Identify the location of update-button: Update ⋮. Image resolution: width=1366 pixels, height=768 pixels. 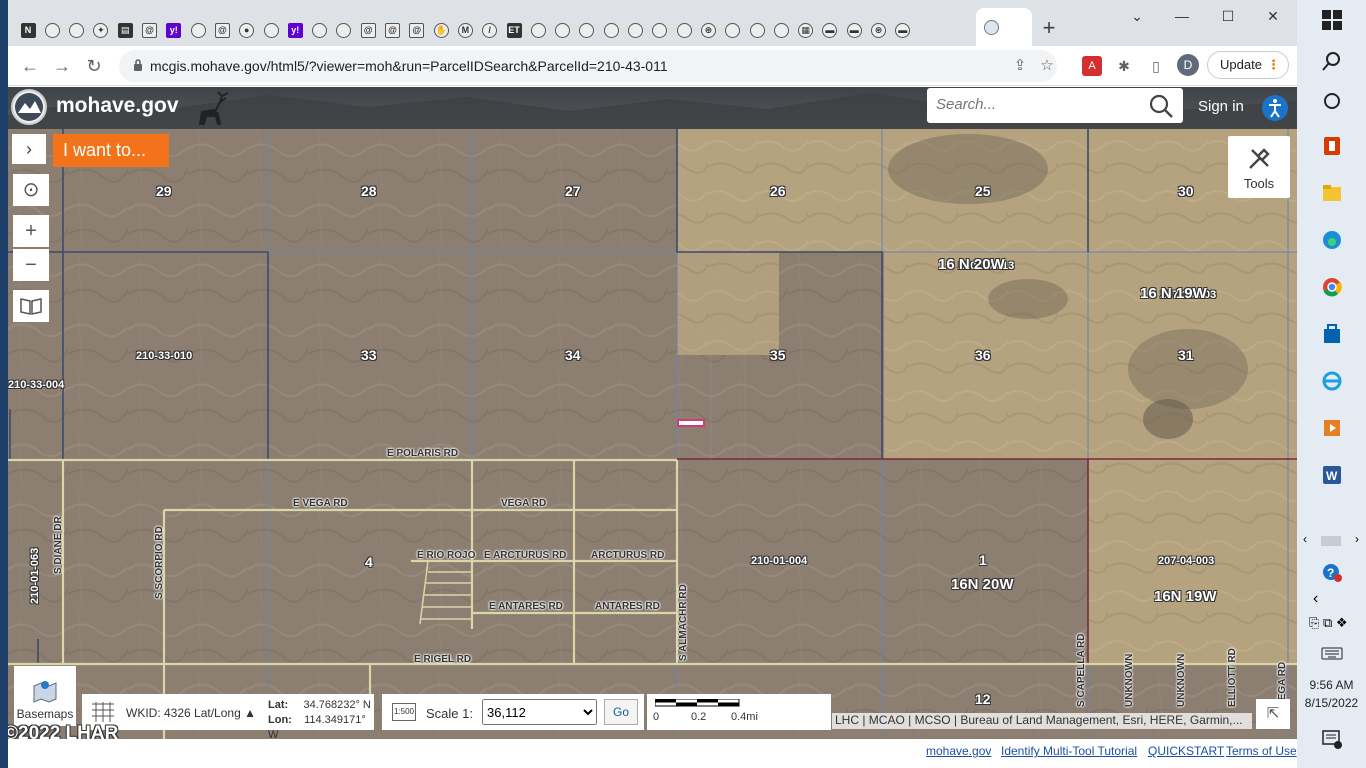
(1248, 65).